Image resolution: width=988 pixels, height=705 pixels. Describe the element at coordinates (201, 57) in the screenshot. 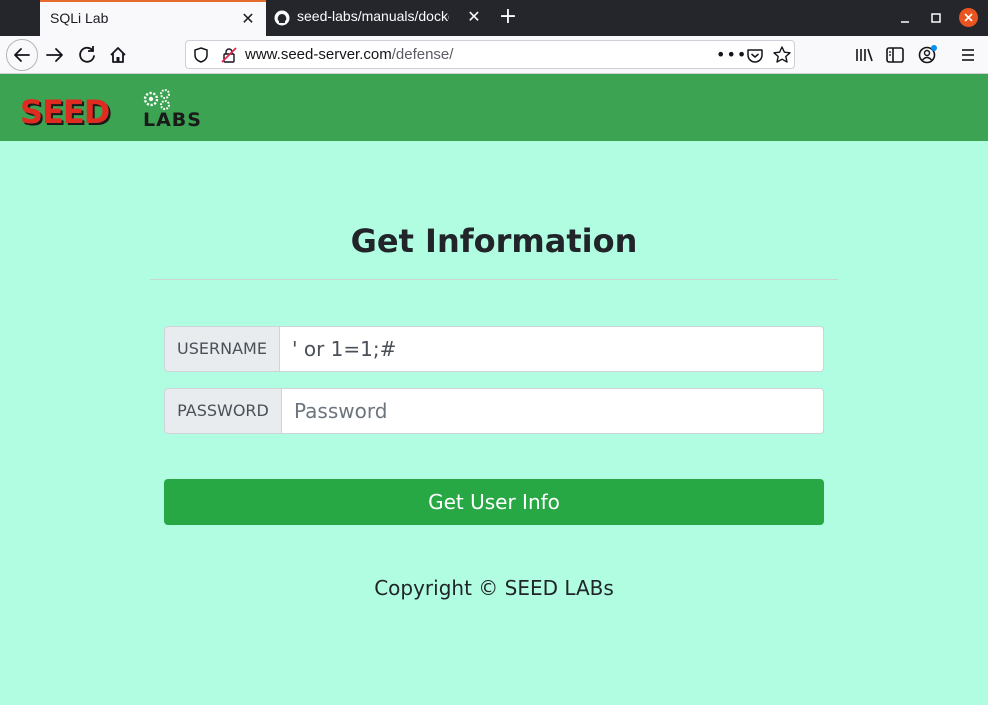

I see `shield-icon` at that location.